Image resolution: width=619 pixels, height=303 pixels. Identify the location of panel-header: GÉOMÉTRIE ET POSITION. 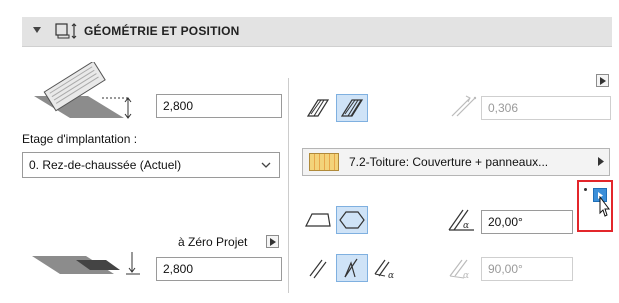
(317, 32).